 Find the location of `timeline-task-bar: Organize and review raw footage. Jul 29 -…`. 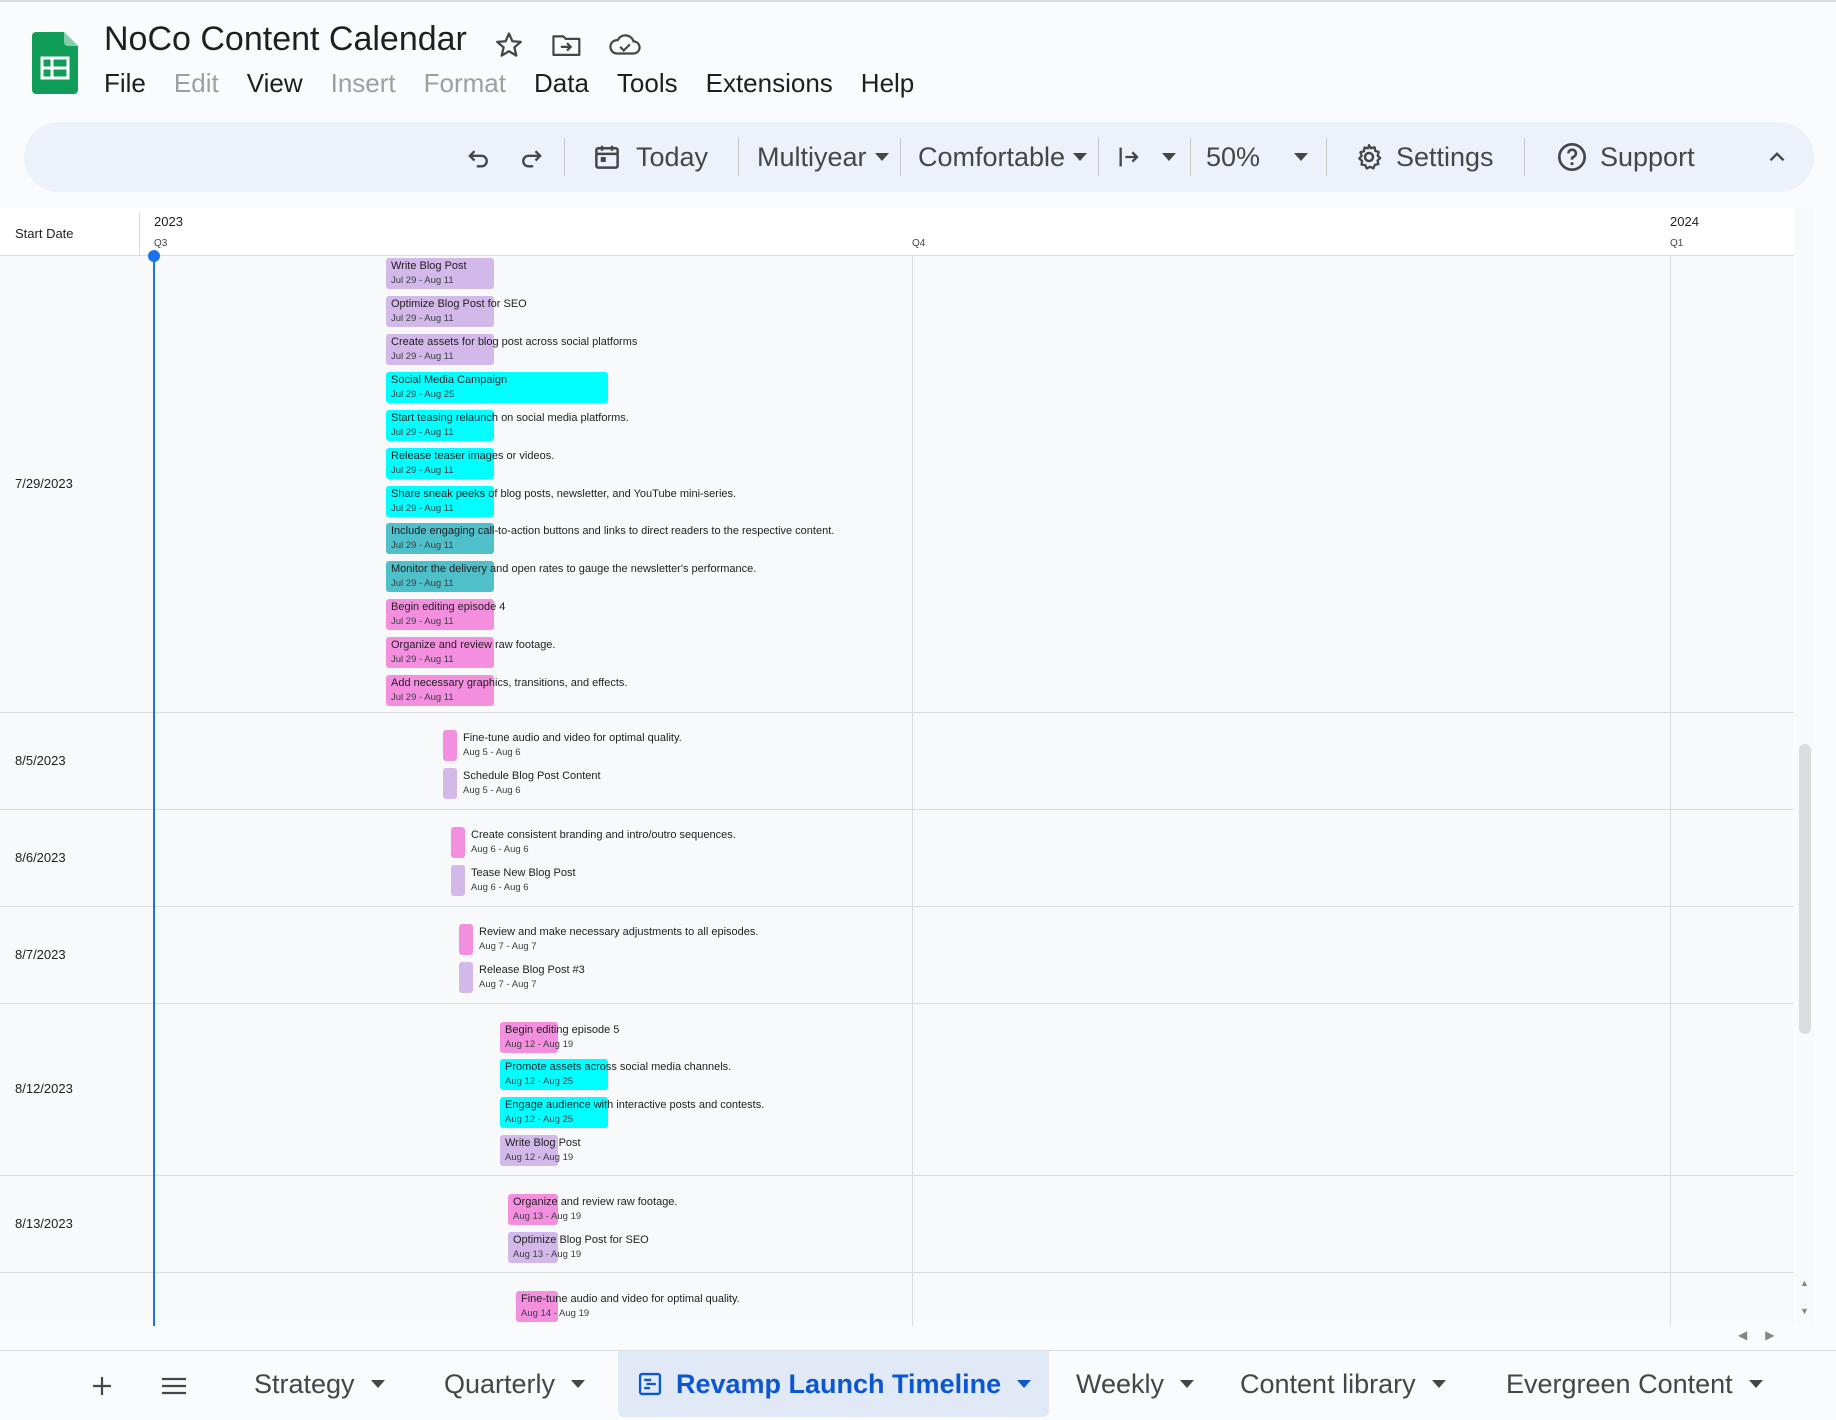

timeline-task-bar: Organize and review raw footage. Jul 29 -… is located at coordinates (470, 652).